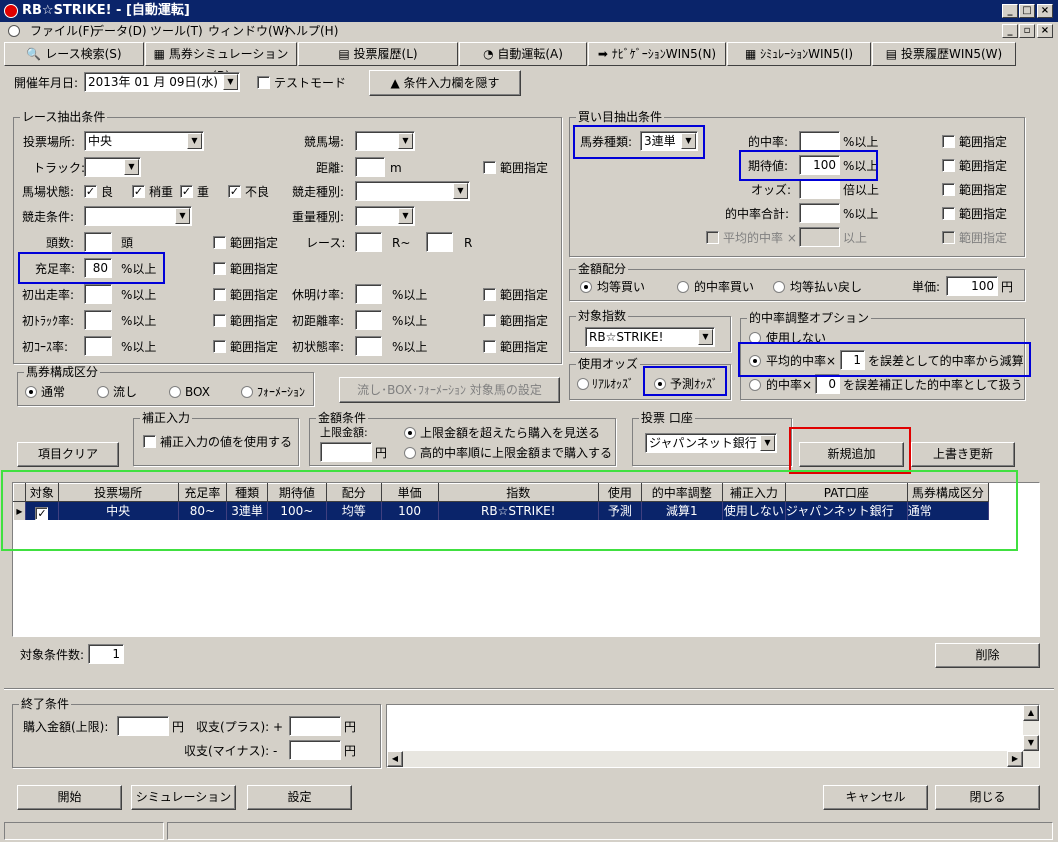 This screenshot has width=1058, height=842. What do you see at coordinates (586, 287) in the screenshot?
I see `money-equal-radio` at bounding box center [586, 287].